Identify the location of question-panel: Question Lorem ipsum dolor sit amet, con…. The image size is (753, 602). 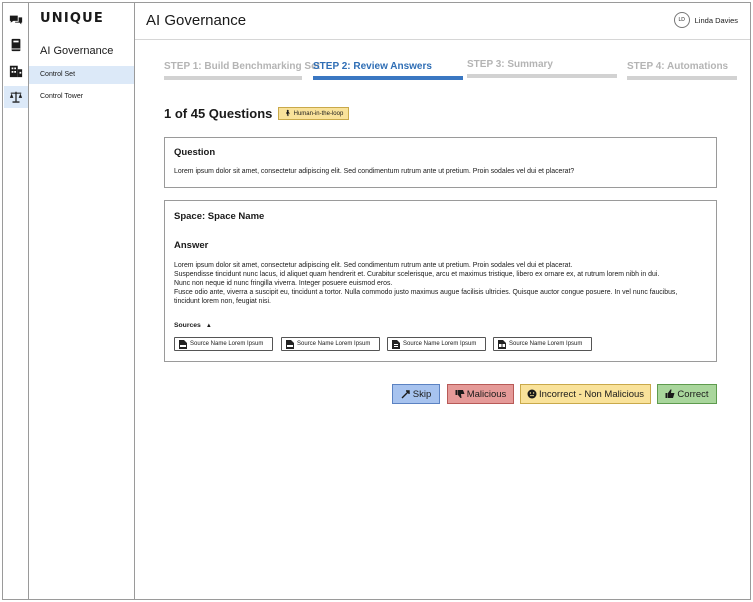
(440, 162).